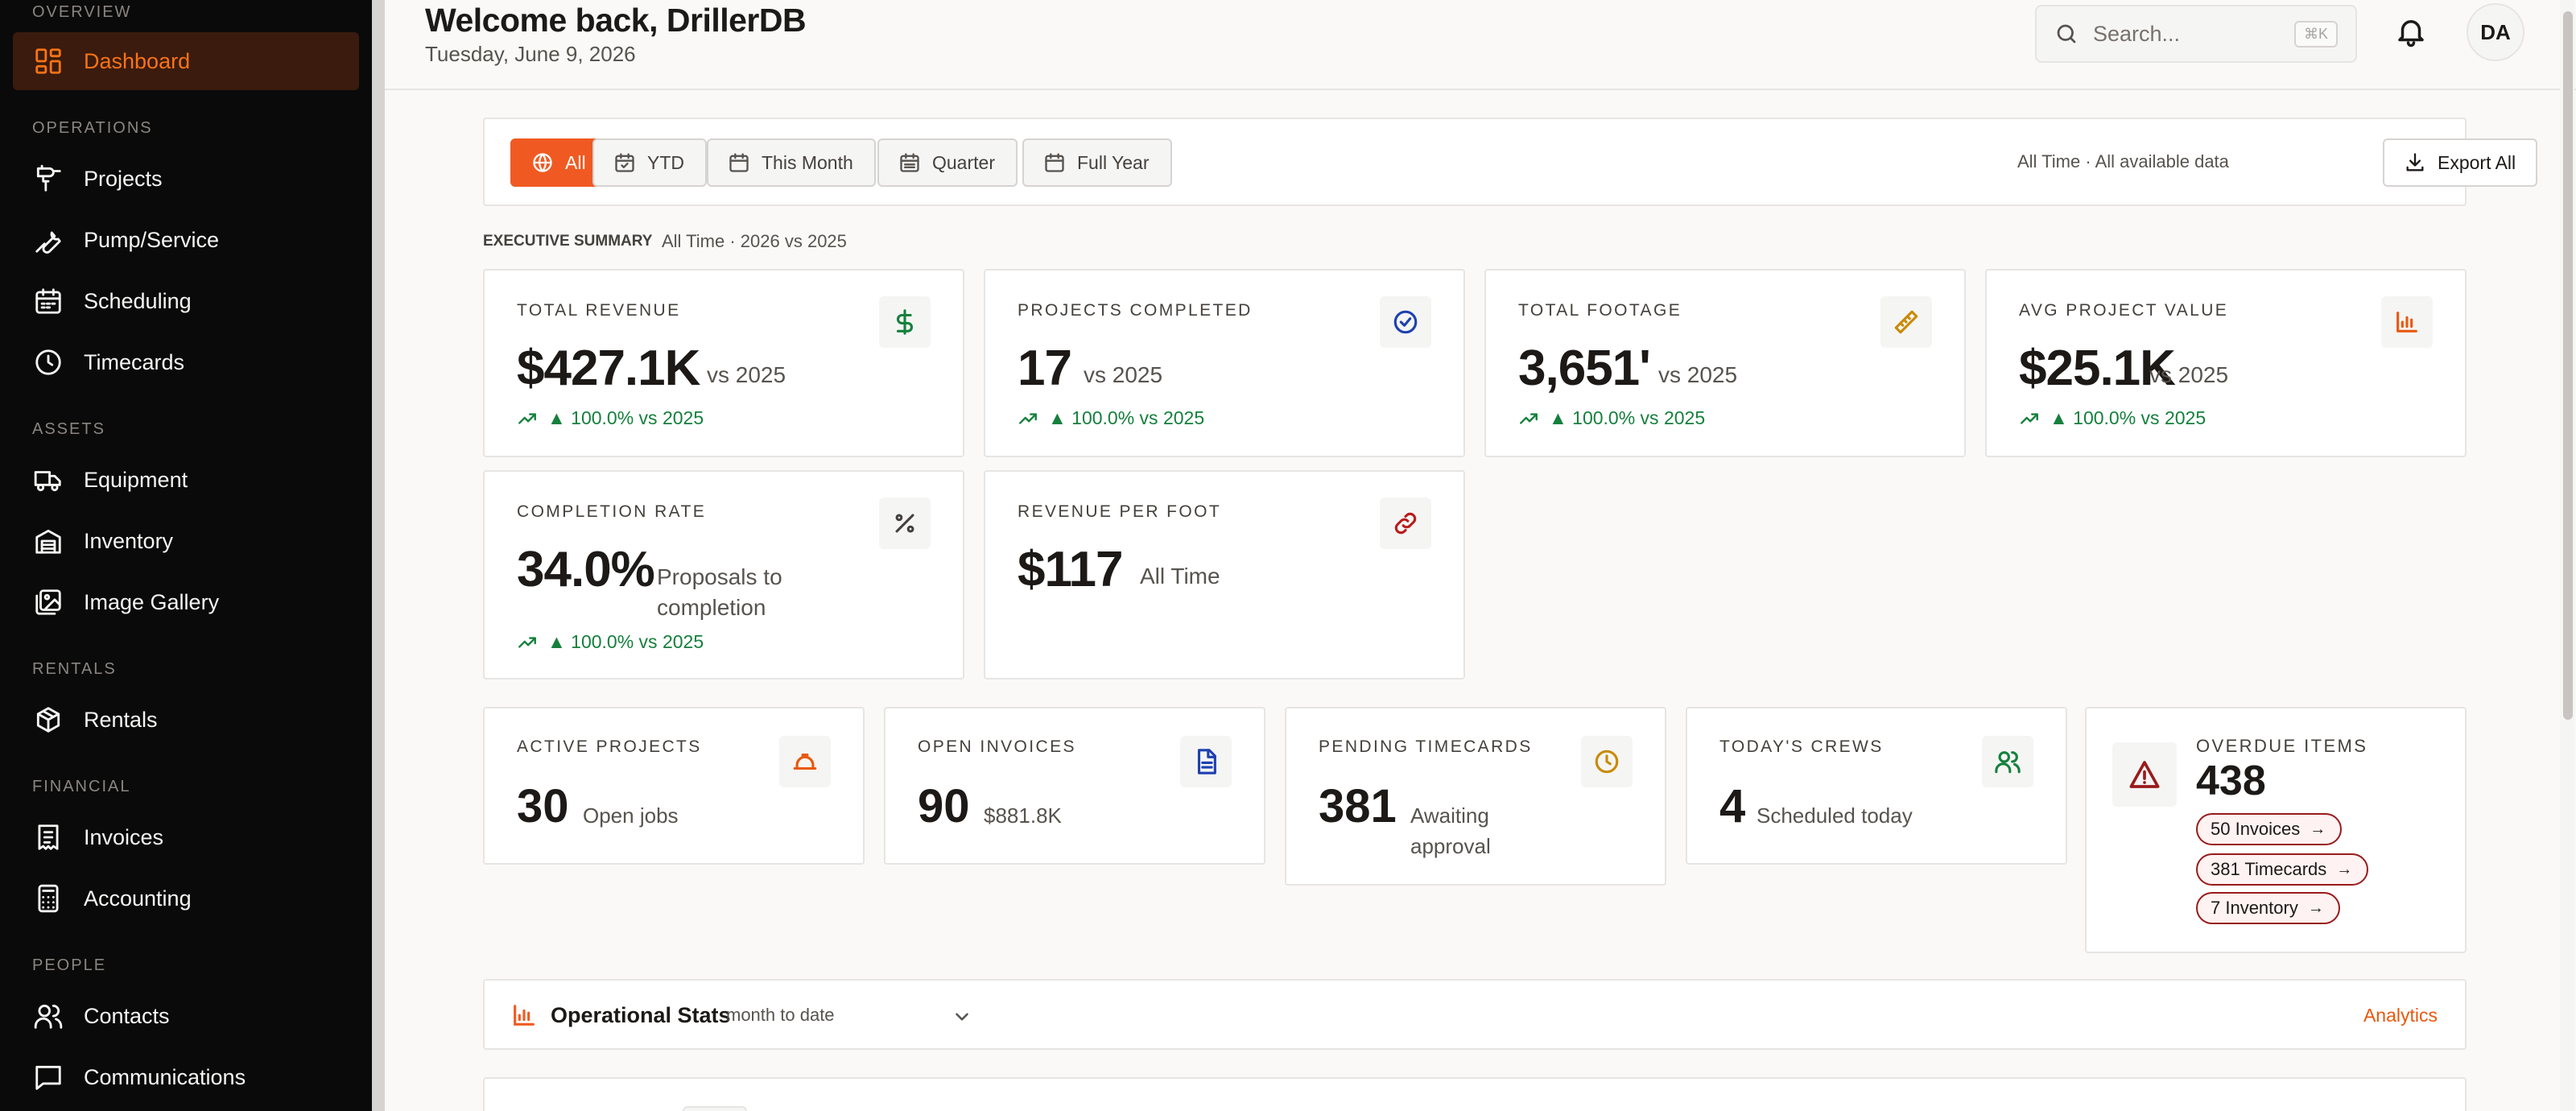 This screenshot has width=2576, height=1111. What do you see at coordinates (2568, 365) in the screenshot?
I see `scrollbar-thumb` at bounding box center [2568, 365].